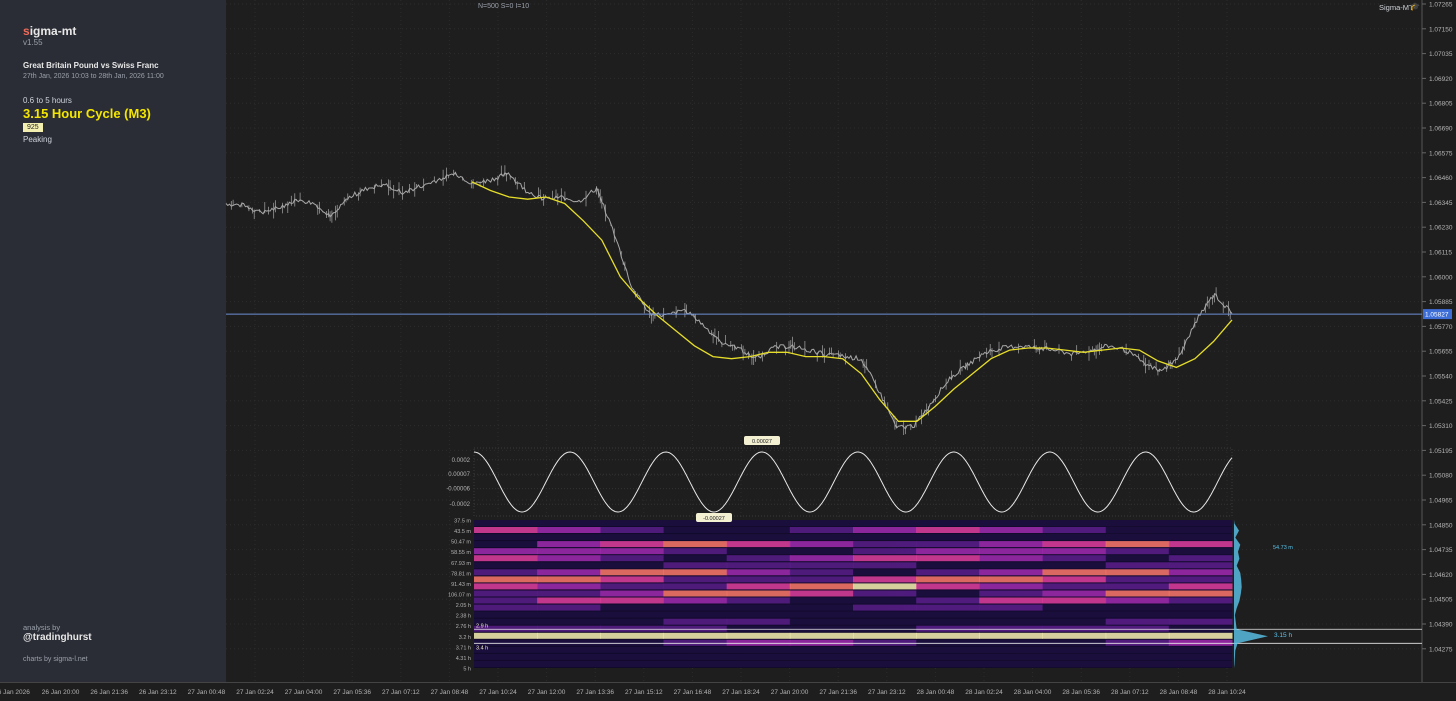 Image resolution: width=1456 pixels, height=701 pixels. What do you see at coordinates (1441, 104) in the screenshot?
I see `price-tick-label: 1.06805` at bounding box center [1441, 104].